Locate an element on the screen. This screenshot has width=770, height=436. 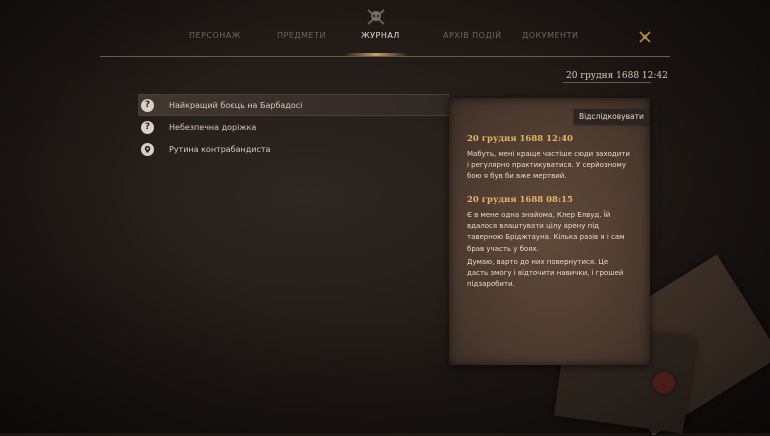
skull-crossbones-icon is located at coordinates (376, 17).